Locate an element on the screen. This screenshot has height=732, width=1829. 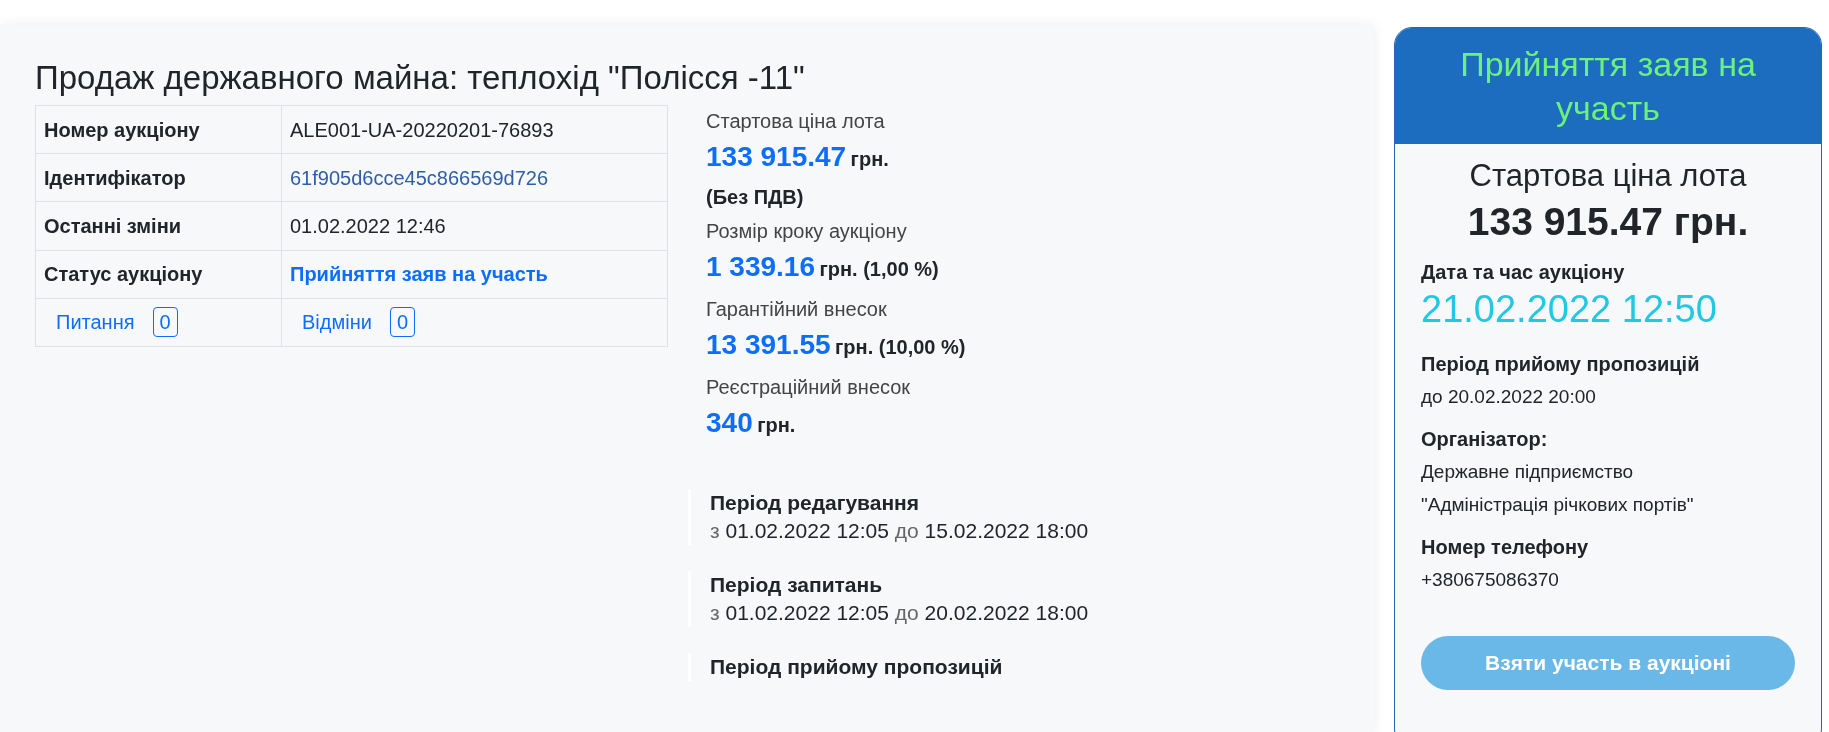
price-label: Розмір кроку аукціону is located at coordinates (807, 231).